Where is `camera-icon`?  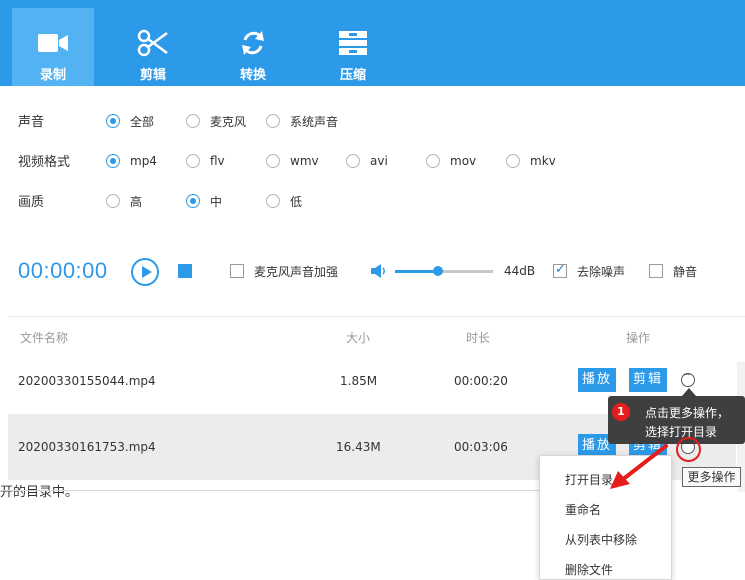 camera-icon is located at coordinates (53, 43).